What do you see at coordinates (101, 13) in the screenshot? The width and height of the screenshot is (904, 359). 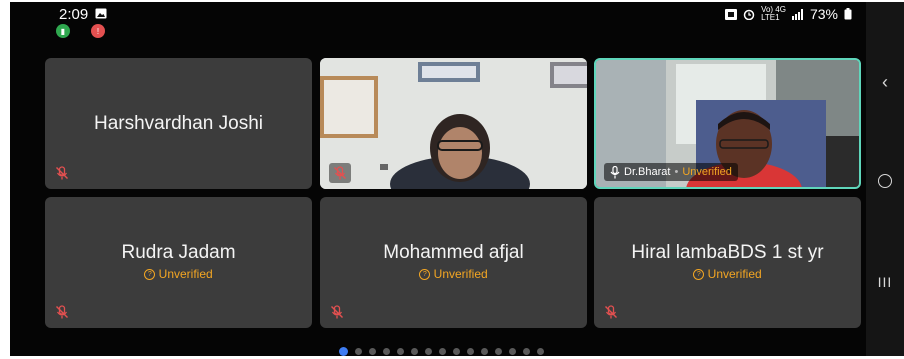 I see `gallery-icon` at bounding box center [101, 13].